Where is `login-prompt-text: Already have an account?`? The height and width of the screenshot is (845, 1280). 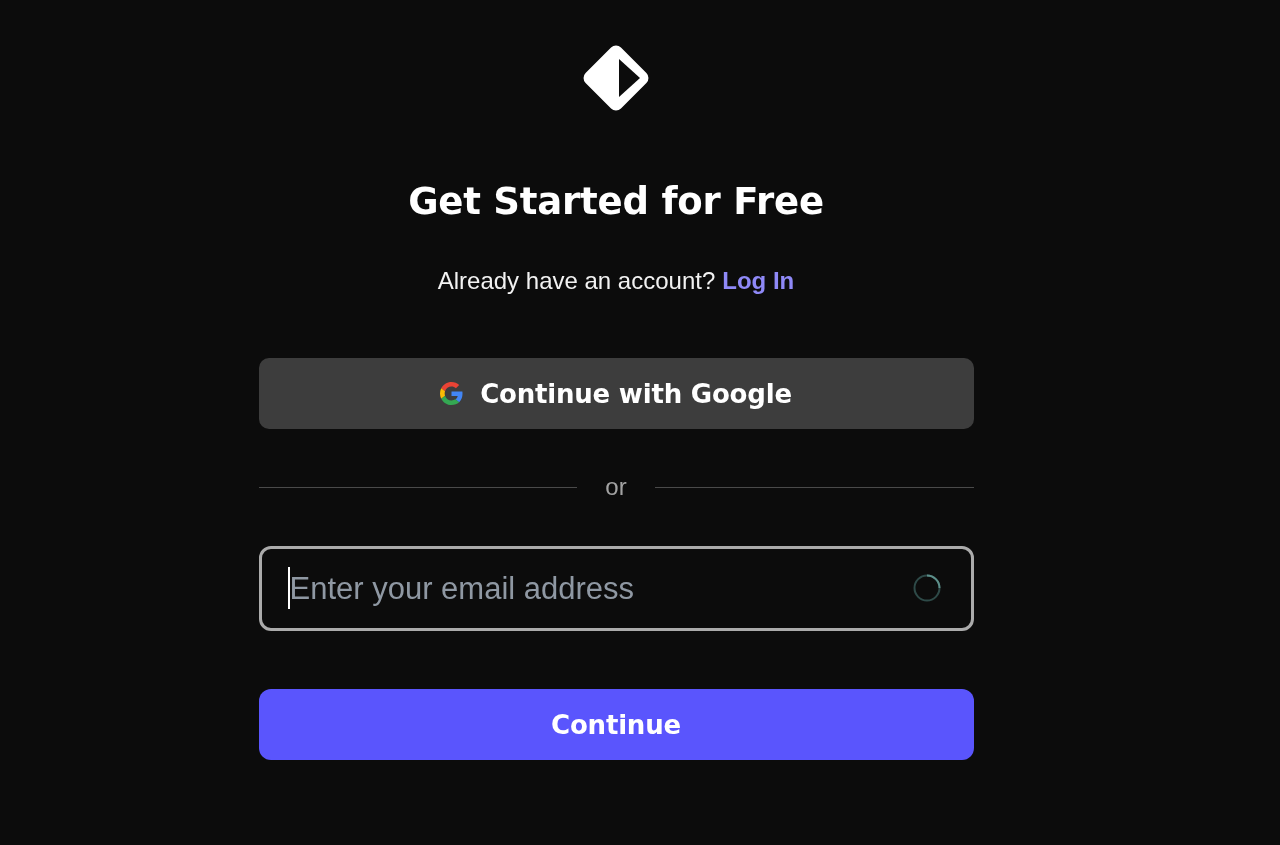 login-prompt-text: Already have an account? is located at coordinates (576, 281).